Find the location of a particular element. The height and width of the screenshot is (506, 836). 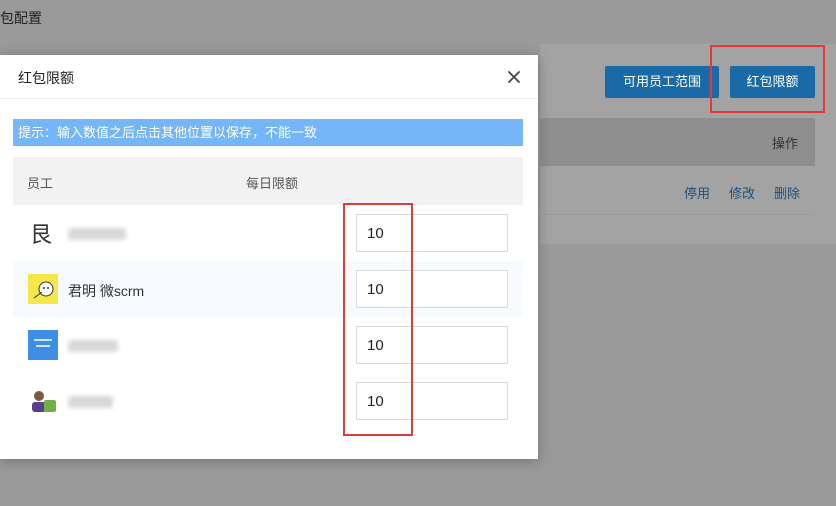

disable-link: 停用 is located at coordinates (697, 192).